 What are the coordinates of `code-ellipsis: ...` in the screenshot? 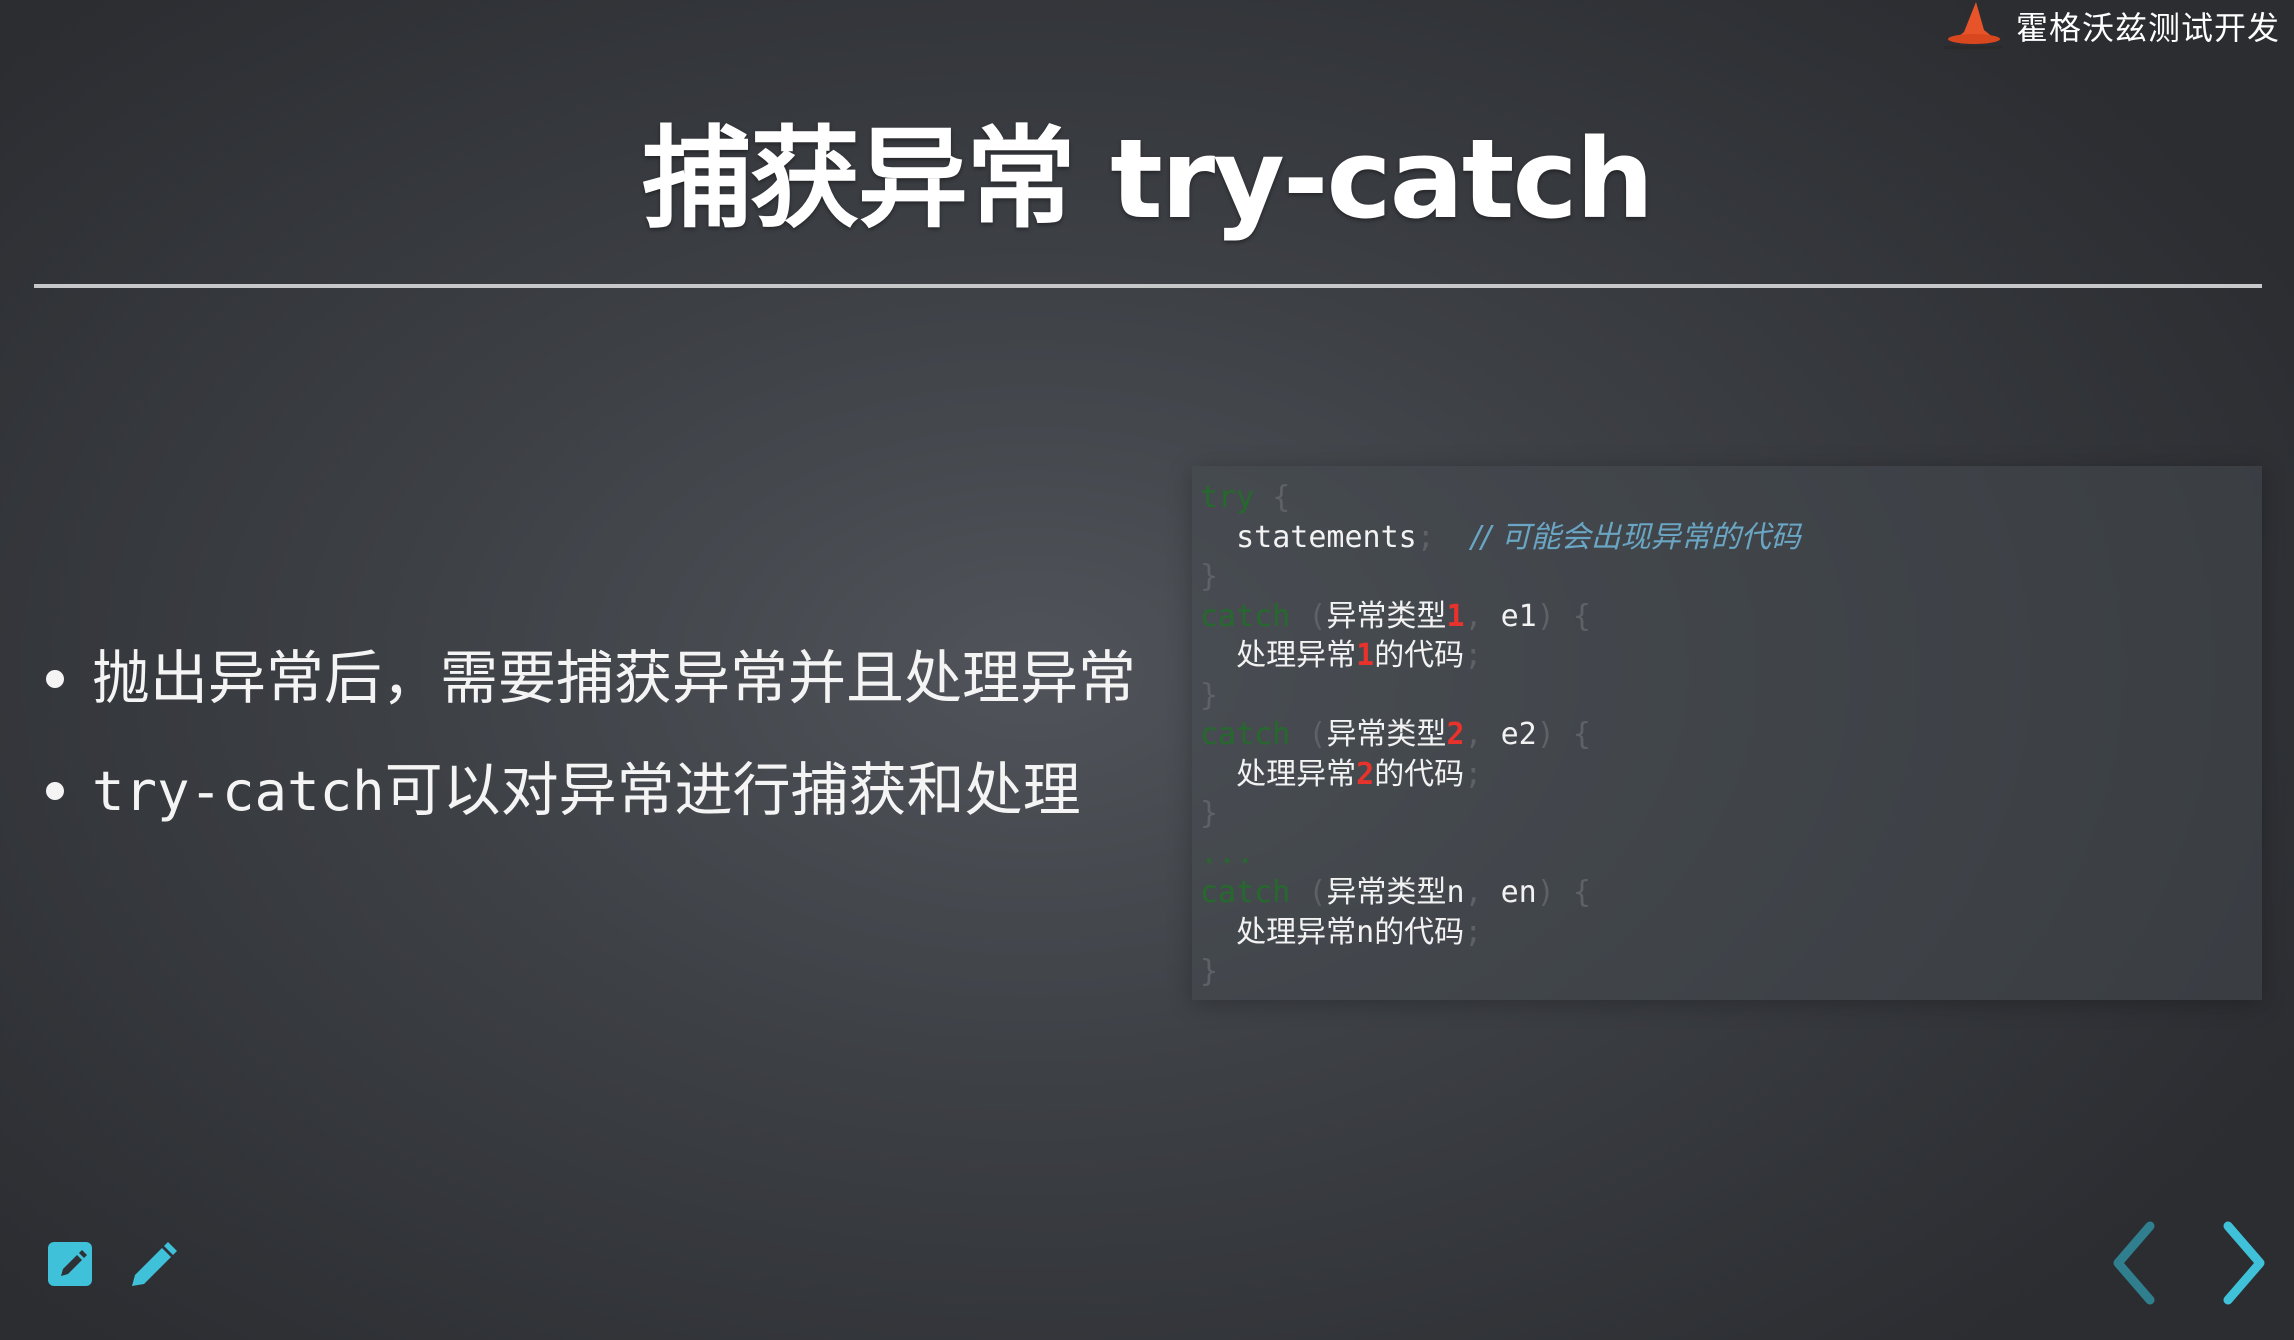 It's located at (1227, 853).